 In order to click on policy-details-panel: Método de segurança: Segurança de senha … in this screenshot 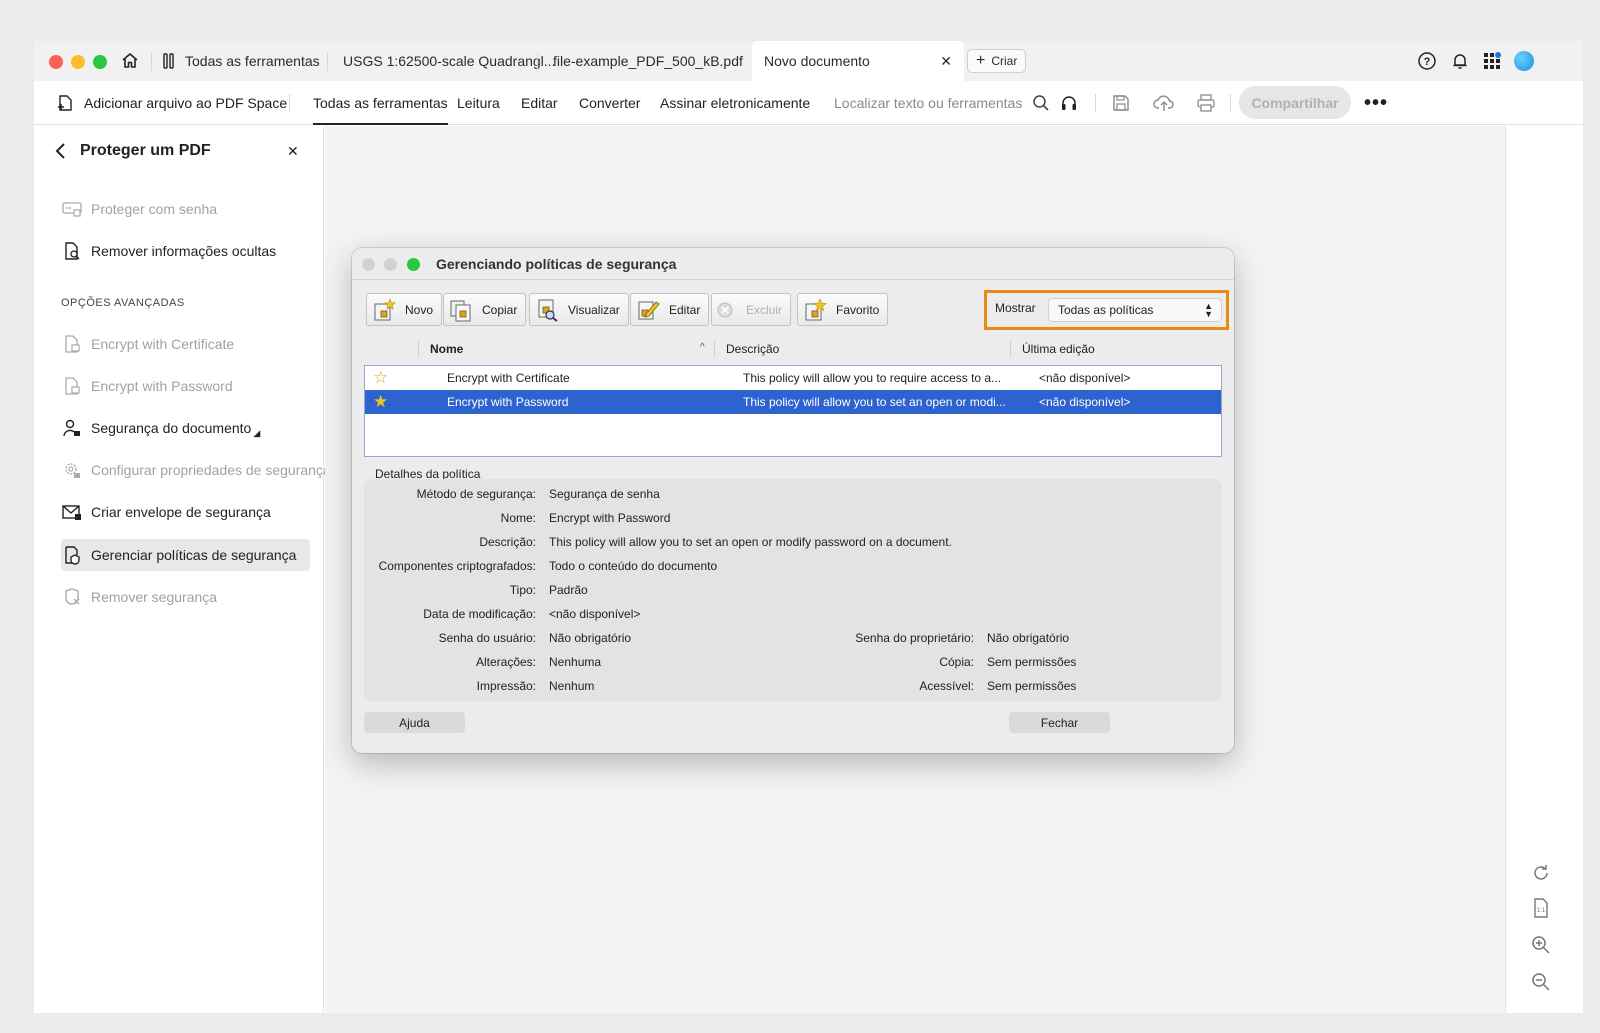, I will do `click(793, 590)`.